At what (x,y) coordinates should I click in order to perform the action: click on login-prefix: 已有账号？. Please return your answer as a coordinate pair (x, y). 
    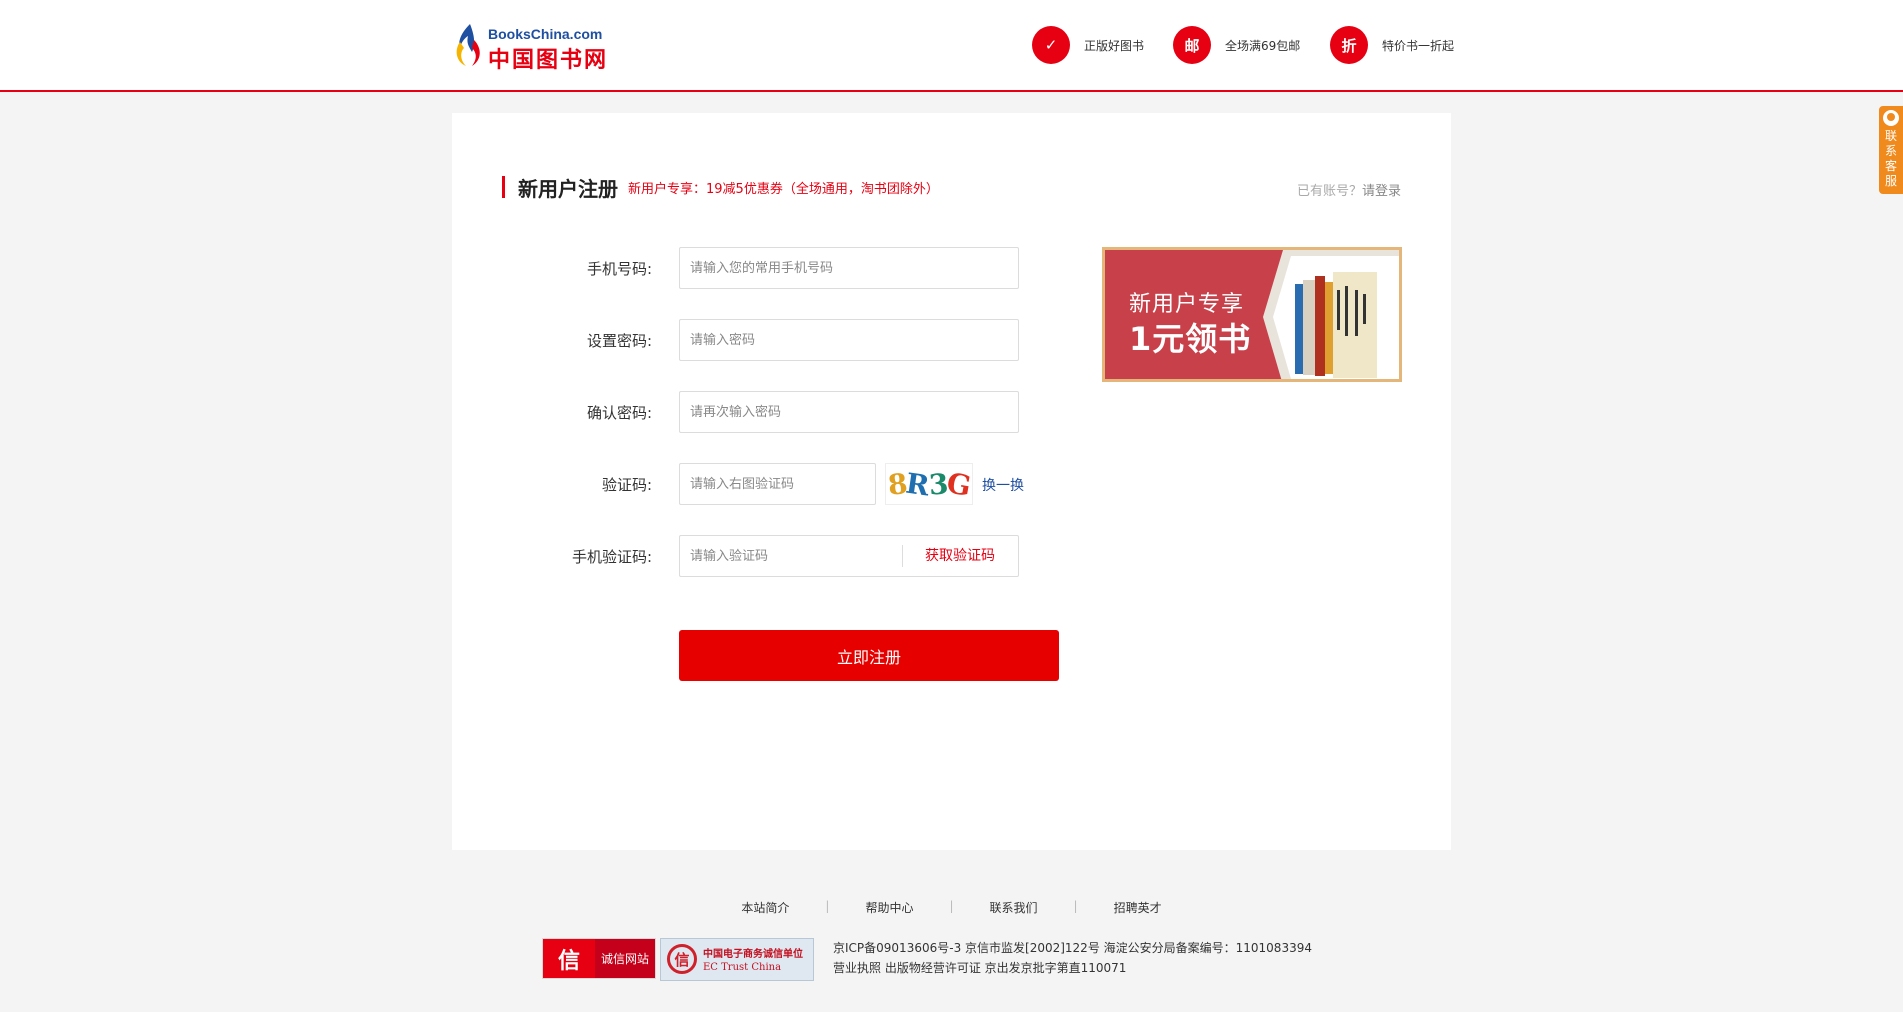
    Looking at the image, I should click on (1329, 191).